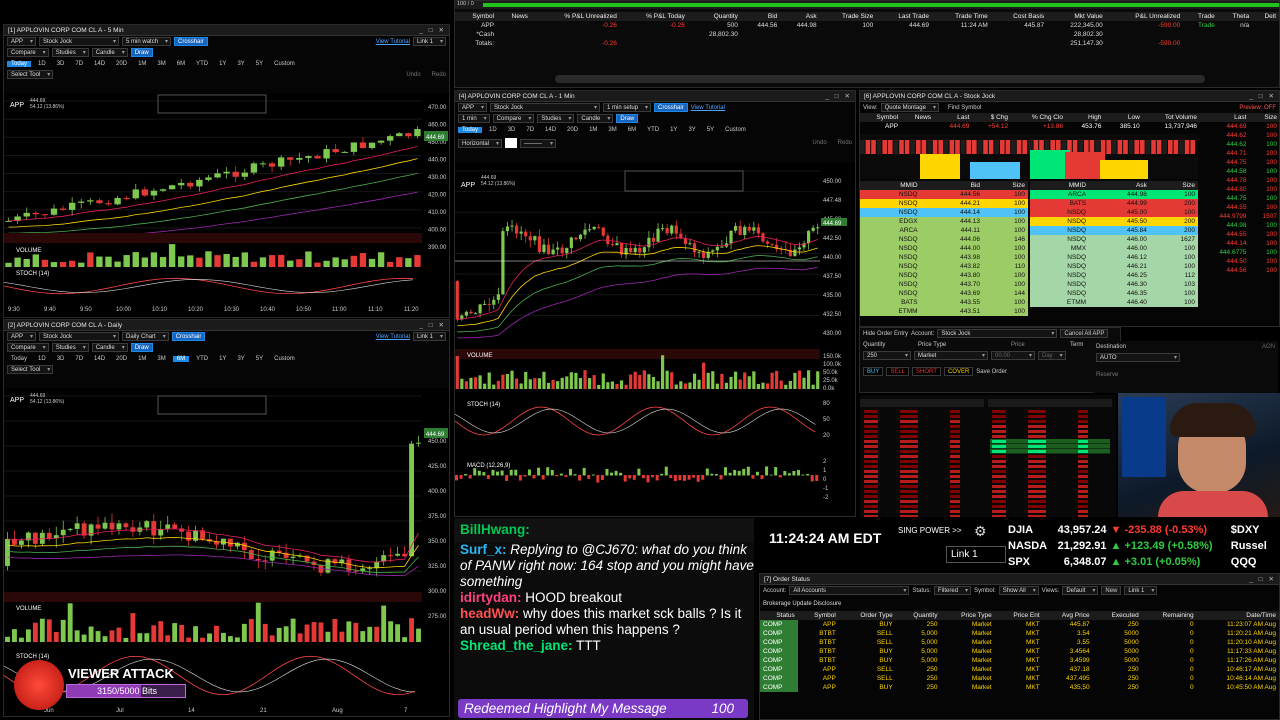  I want to click on term-select: Day, so click(1052, 355).